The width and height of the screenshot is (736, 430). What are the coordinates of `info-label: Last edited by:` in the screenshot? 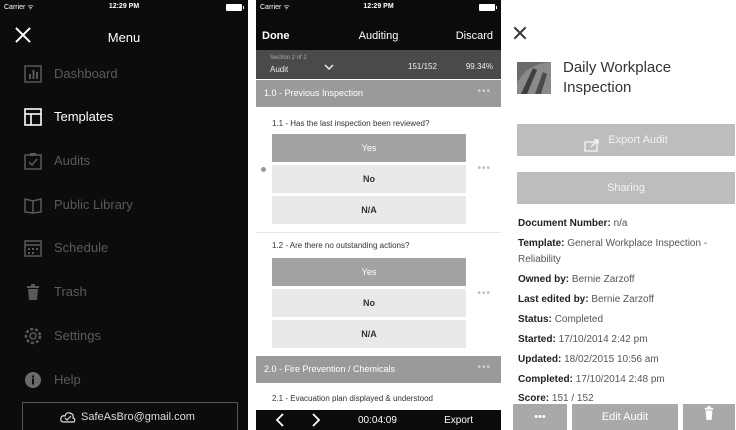 It's located at (553, 299).